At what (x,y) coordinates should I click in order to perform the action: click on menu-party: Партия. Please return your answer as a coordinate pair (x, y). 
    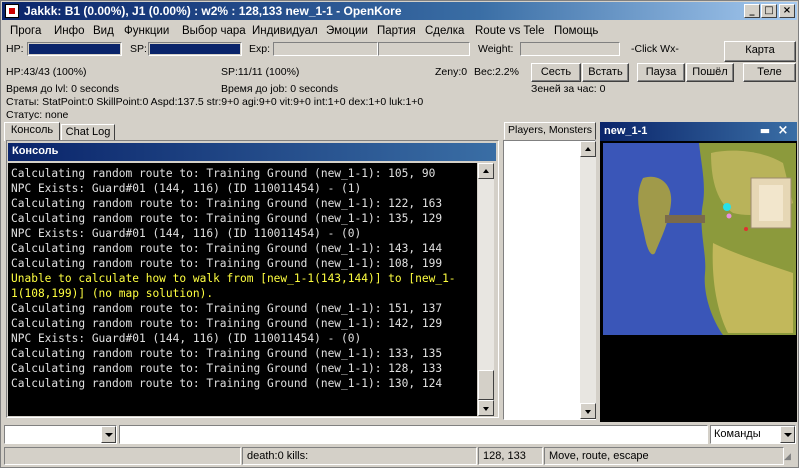
    Looking at the image, I should click on (396, 31).